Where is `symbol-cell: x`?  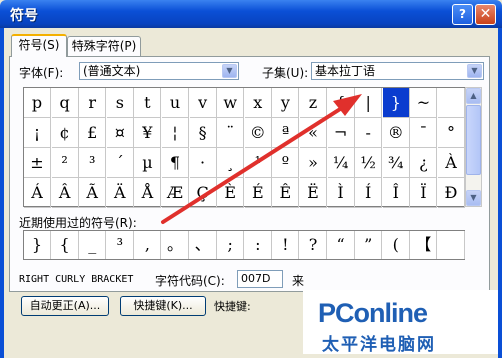 symbol-cell: x is located at coordinates (258, 103).